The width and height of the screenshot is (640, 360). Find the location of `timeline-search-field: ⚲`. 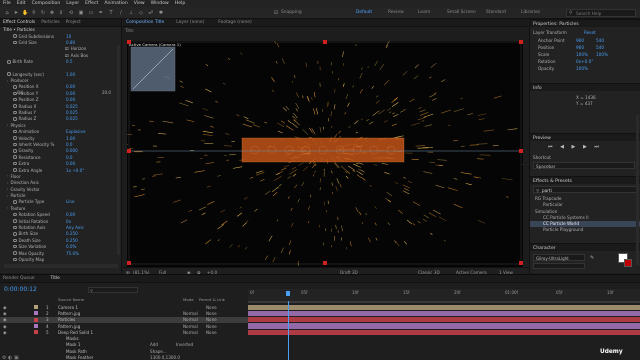

timeline-search-field: ⚲ is located at coordinates (113, 290).